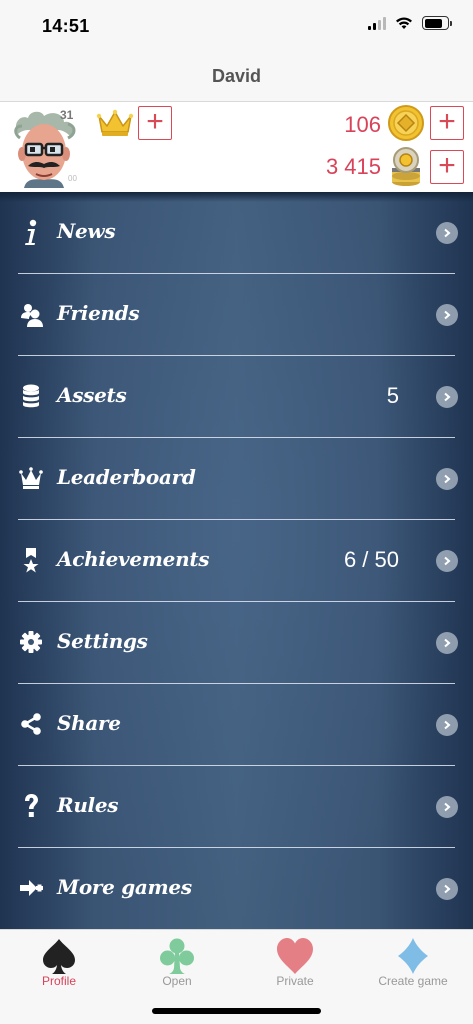 This screenshot has width=473, height=1024. What do you see at coordinates (447, 167) in the screenshot?
I see `add-chips-button: +` at bounding box center [447, 167].